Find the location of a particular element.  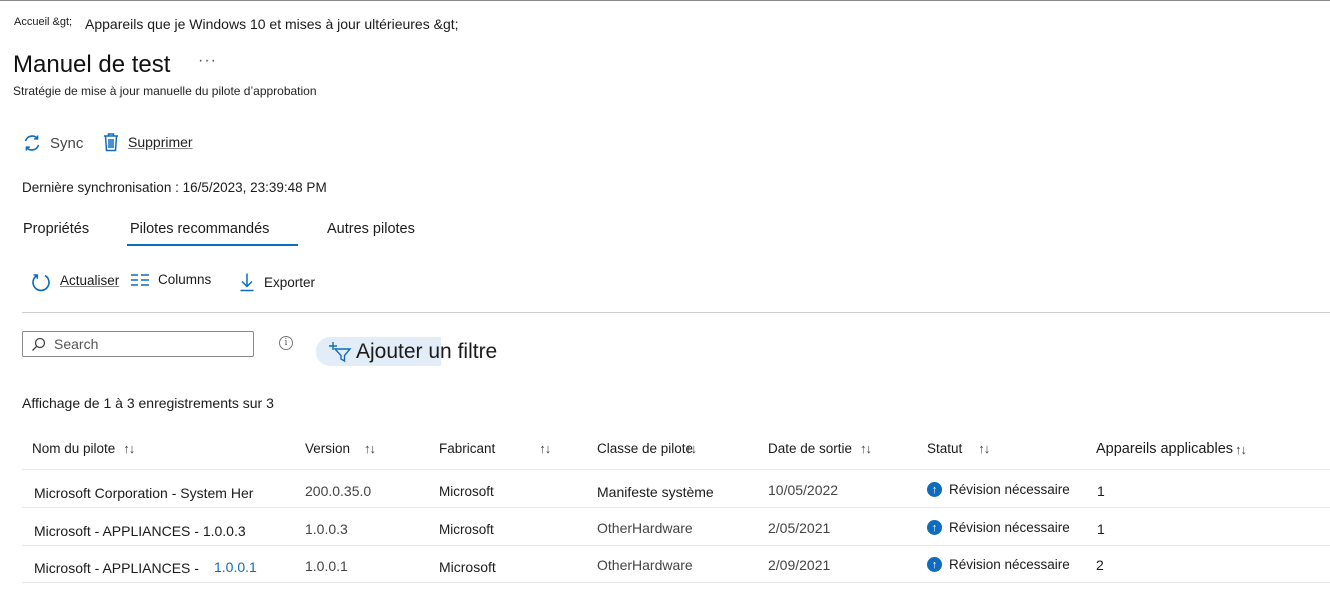

tab-other-drivers: Autres pilotes is located at coordinates (371, 229).